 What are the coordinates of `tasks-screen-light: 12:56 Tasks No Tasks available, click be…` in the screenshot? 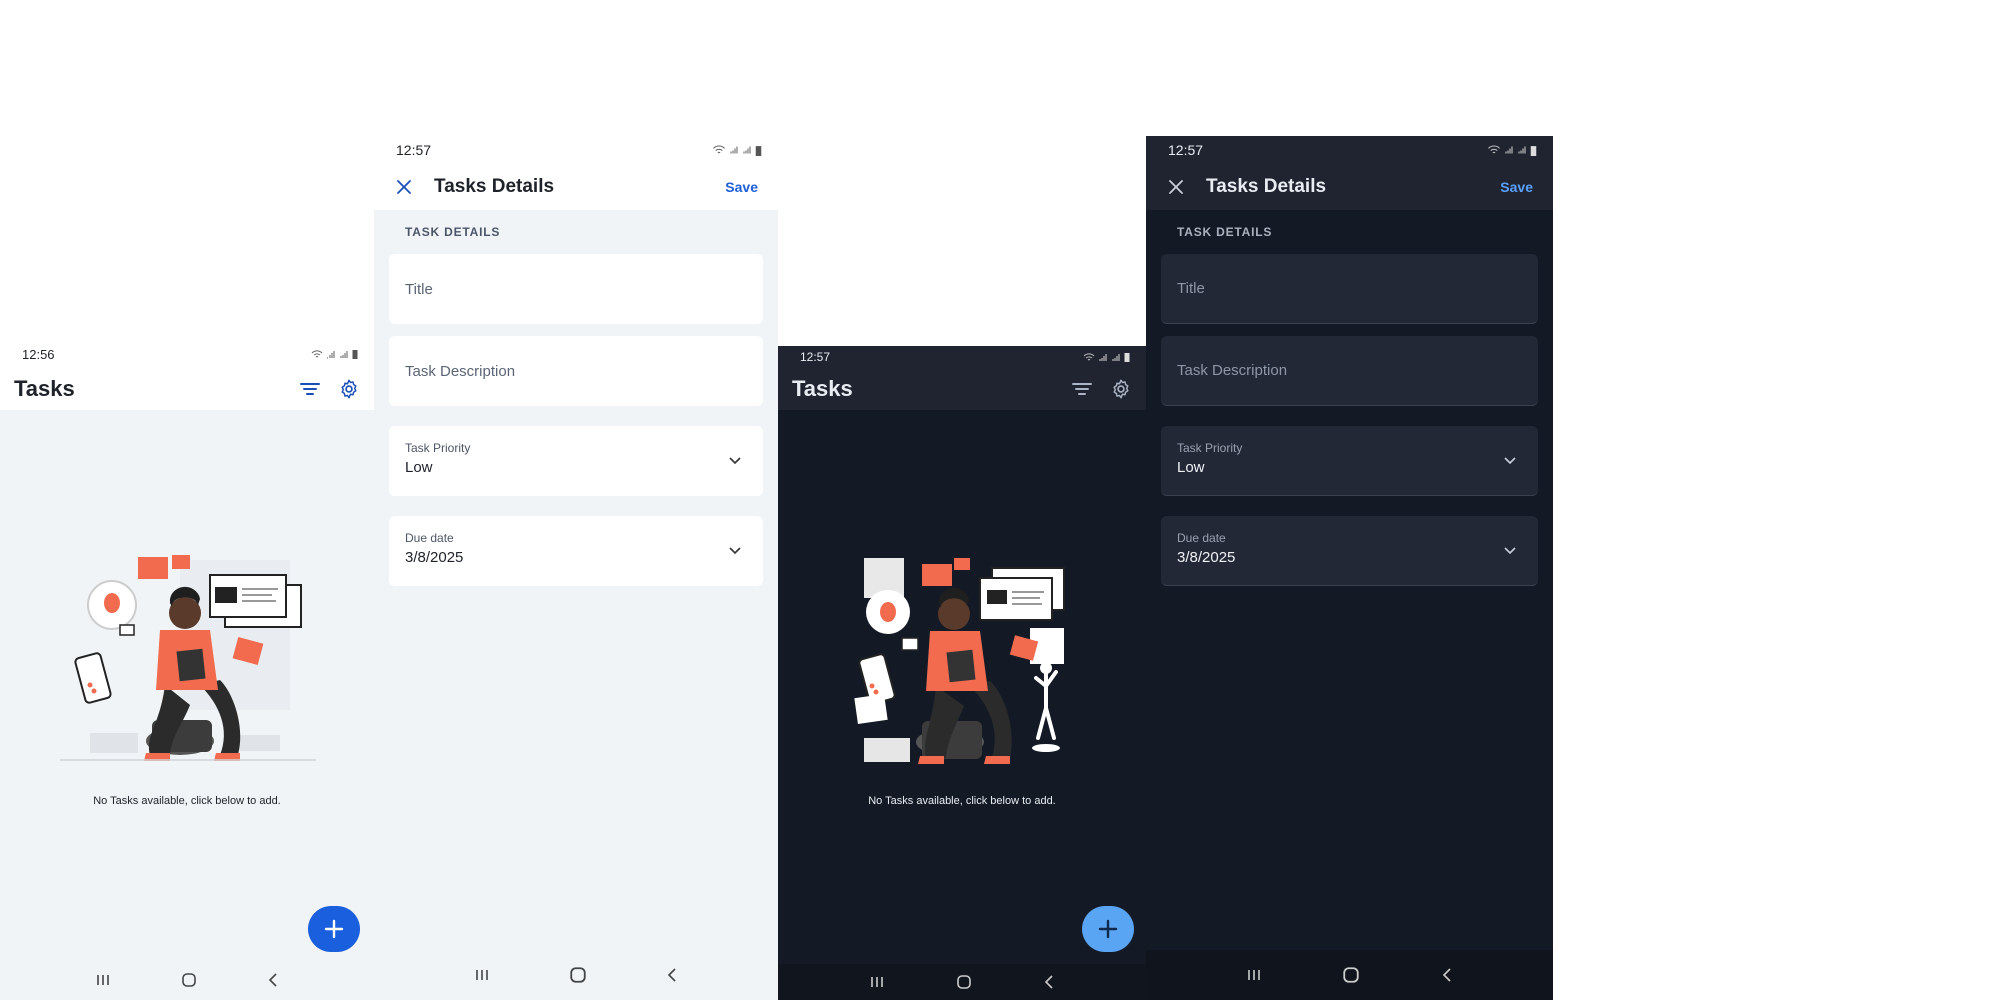 It's located at (187, 670).